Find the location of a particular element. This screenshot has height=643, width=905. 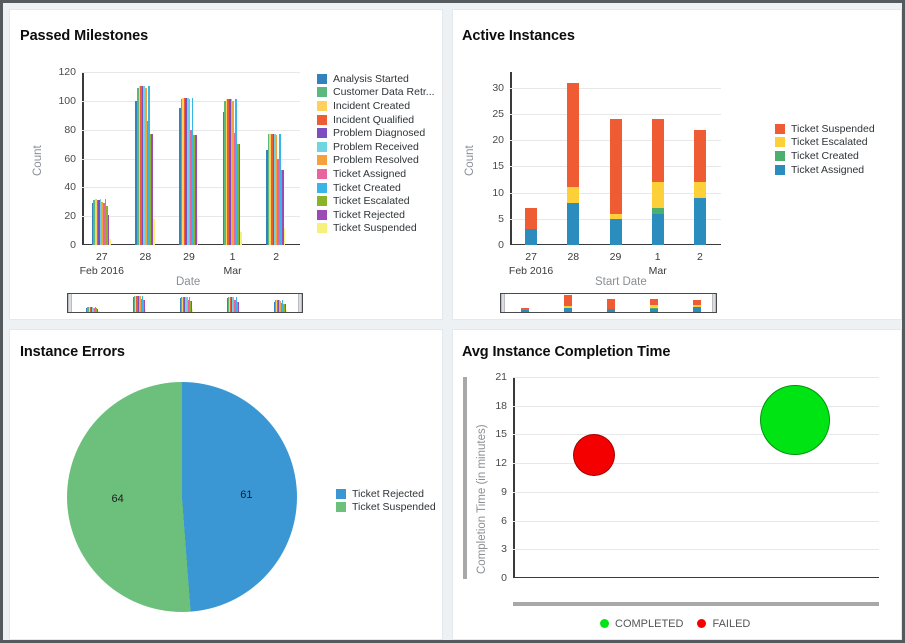

y-axis-tick-label: 0 is located at coordinates (73, 245).